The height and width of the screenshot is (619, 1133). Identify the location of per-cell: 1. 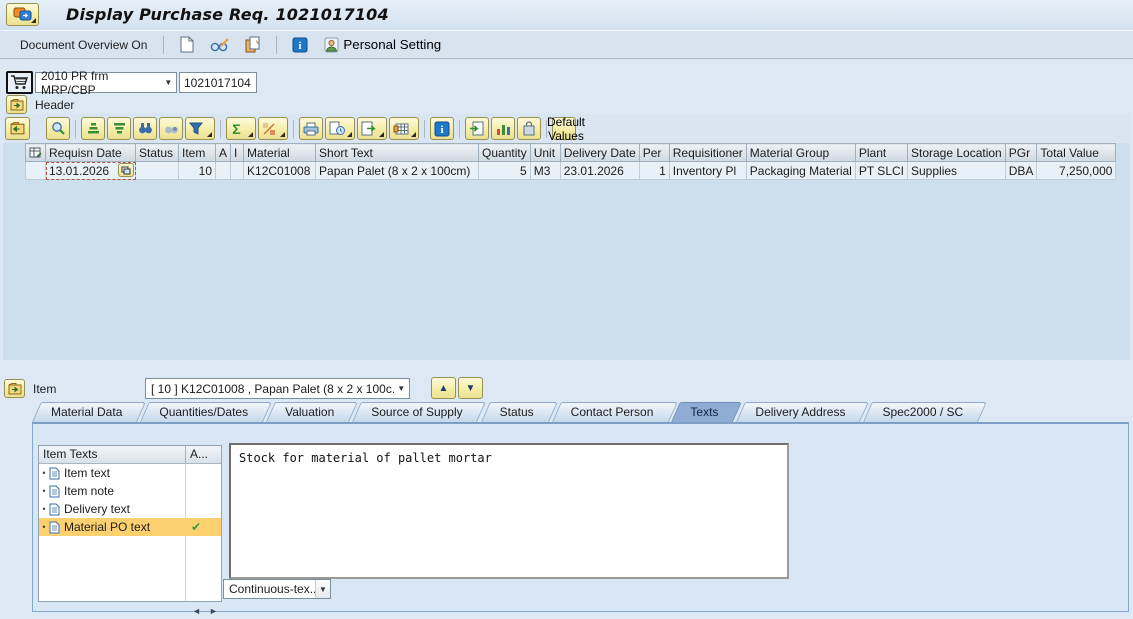
(654, 170).